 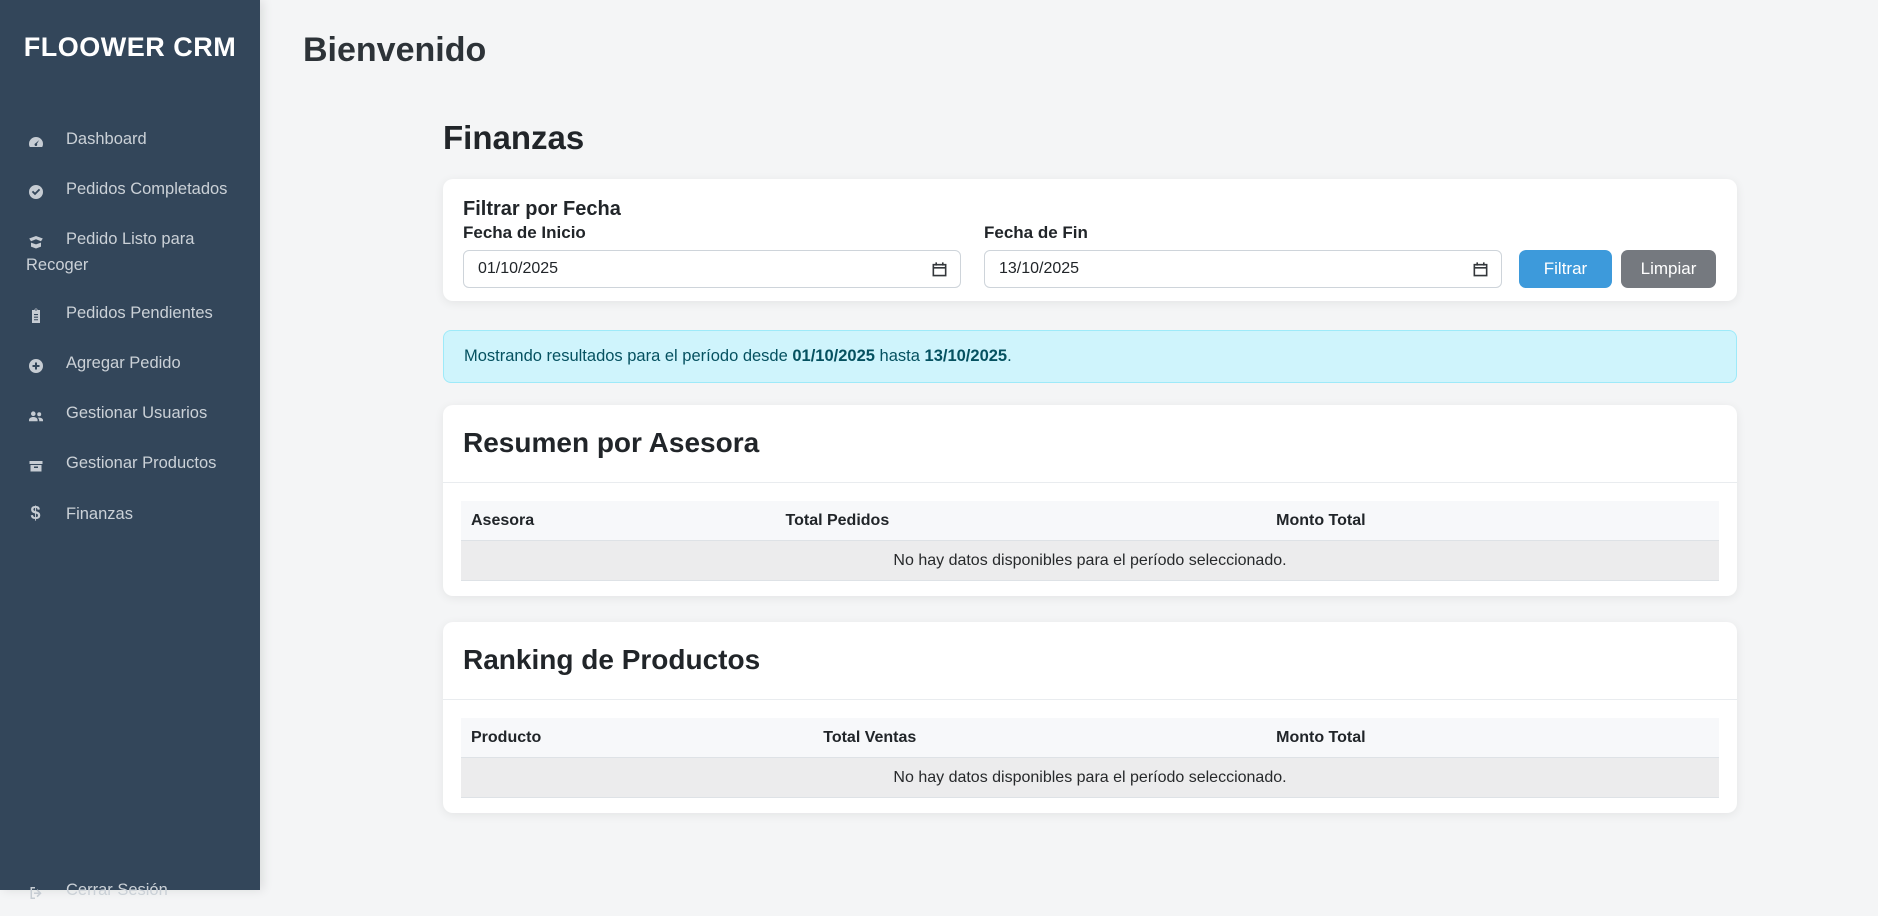 I want to click on start-date-value: 01/10/2025, so click(x=518, y=268).